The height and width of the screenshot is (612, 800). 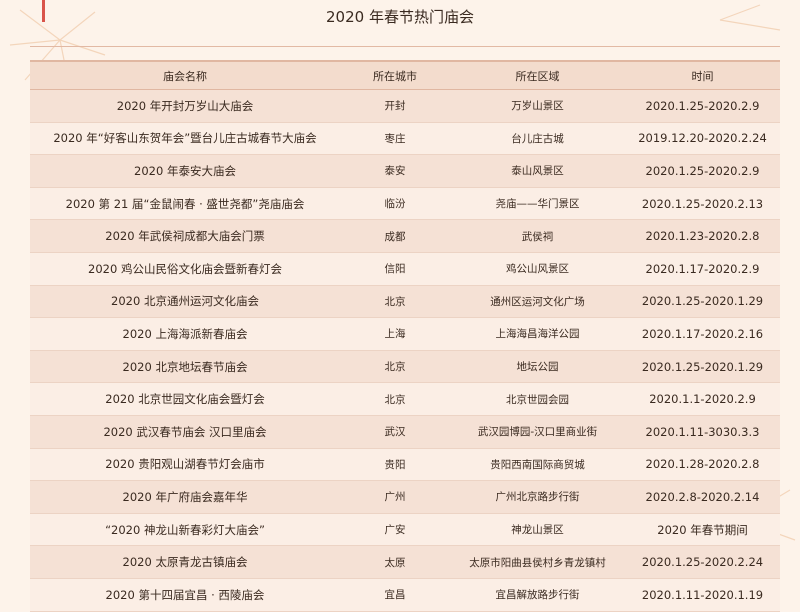 I want to click on table-row: “2020 神龙山新春彩灯大庙会” 广安 神龙山景区 2020 年春节期间, so click(x=405, y=530).